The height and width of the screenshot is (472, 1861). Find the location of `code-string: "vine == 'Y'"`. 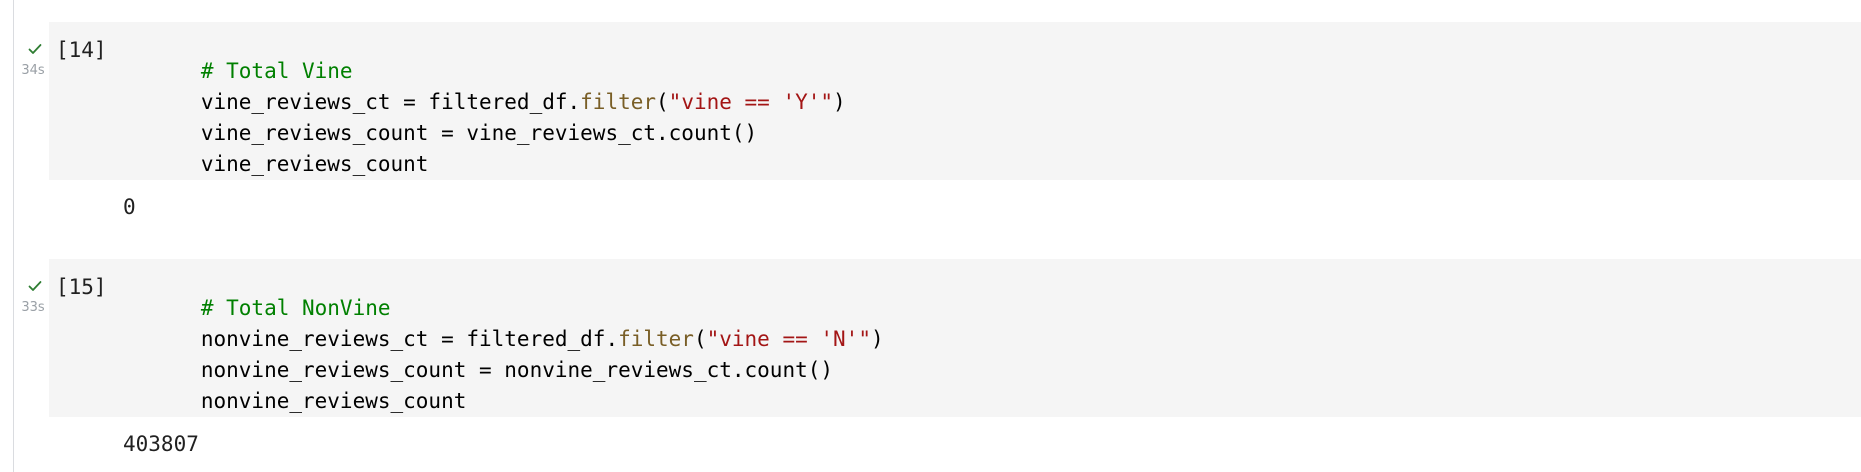

code-string: "vine == 'Y'" is located at coordinates (751, 102).